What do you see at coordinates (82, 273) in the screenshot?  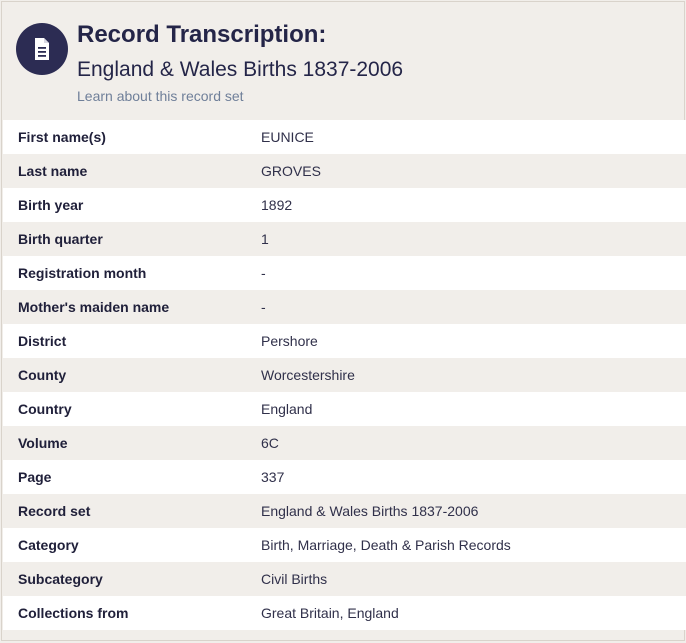 I see `field-label: Registration month` at bounding box center [82, 273].